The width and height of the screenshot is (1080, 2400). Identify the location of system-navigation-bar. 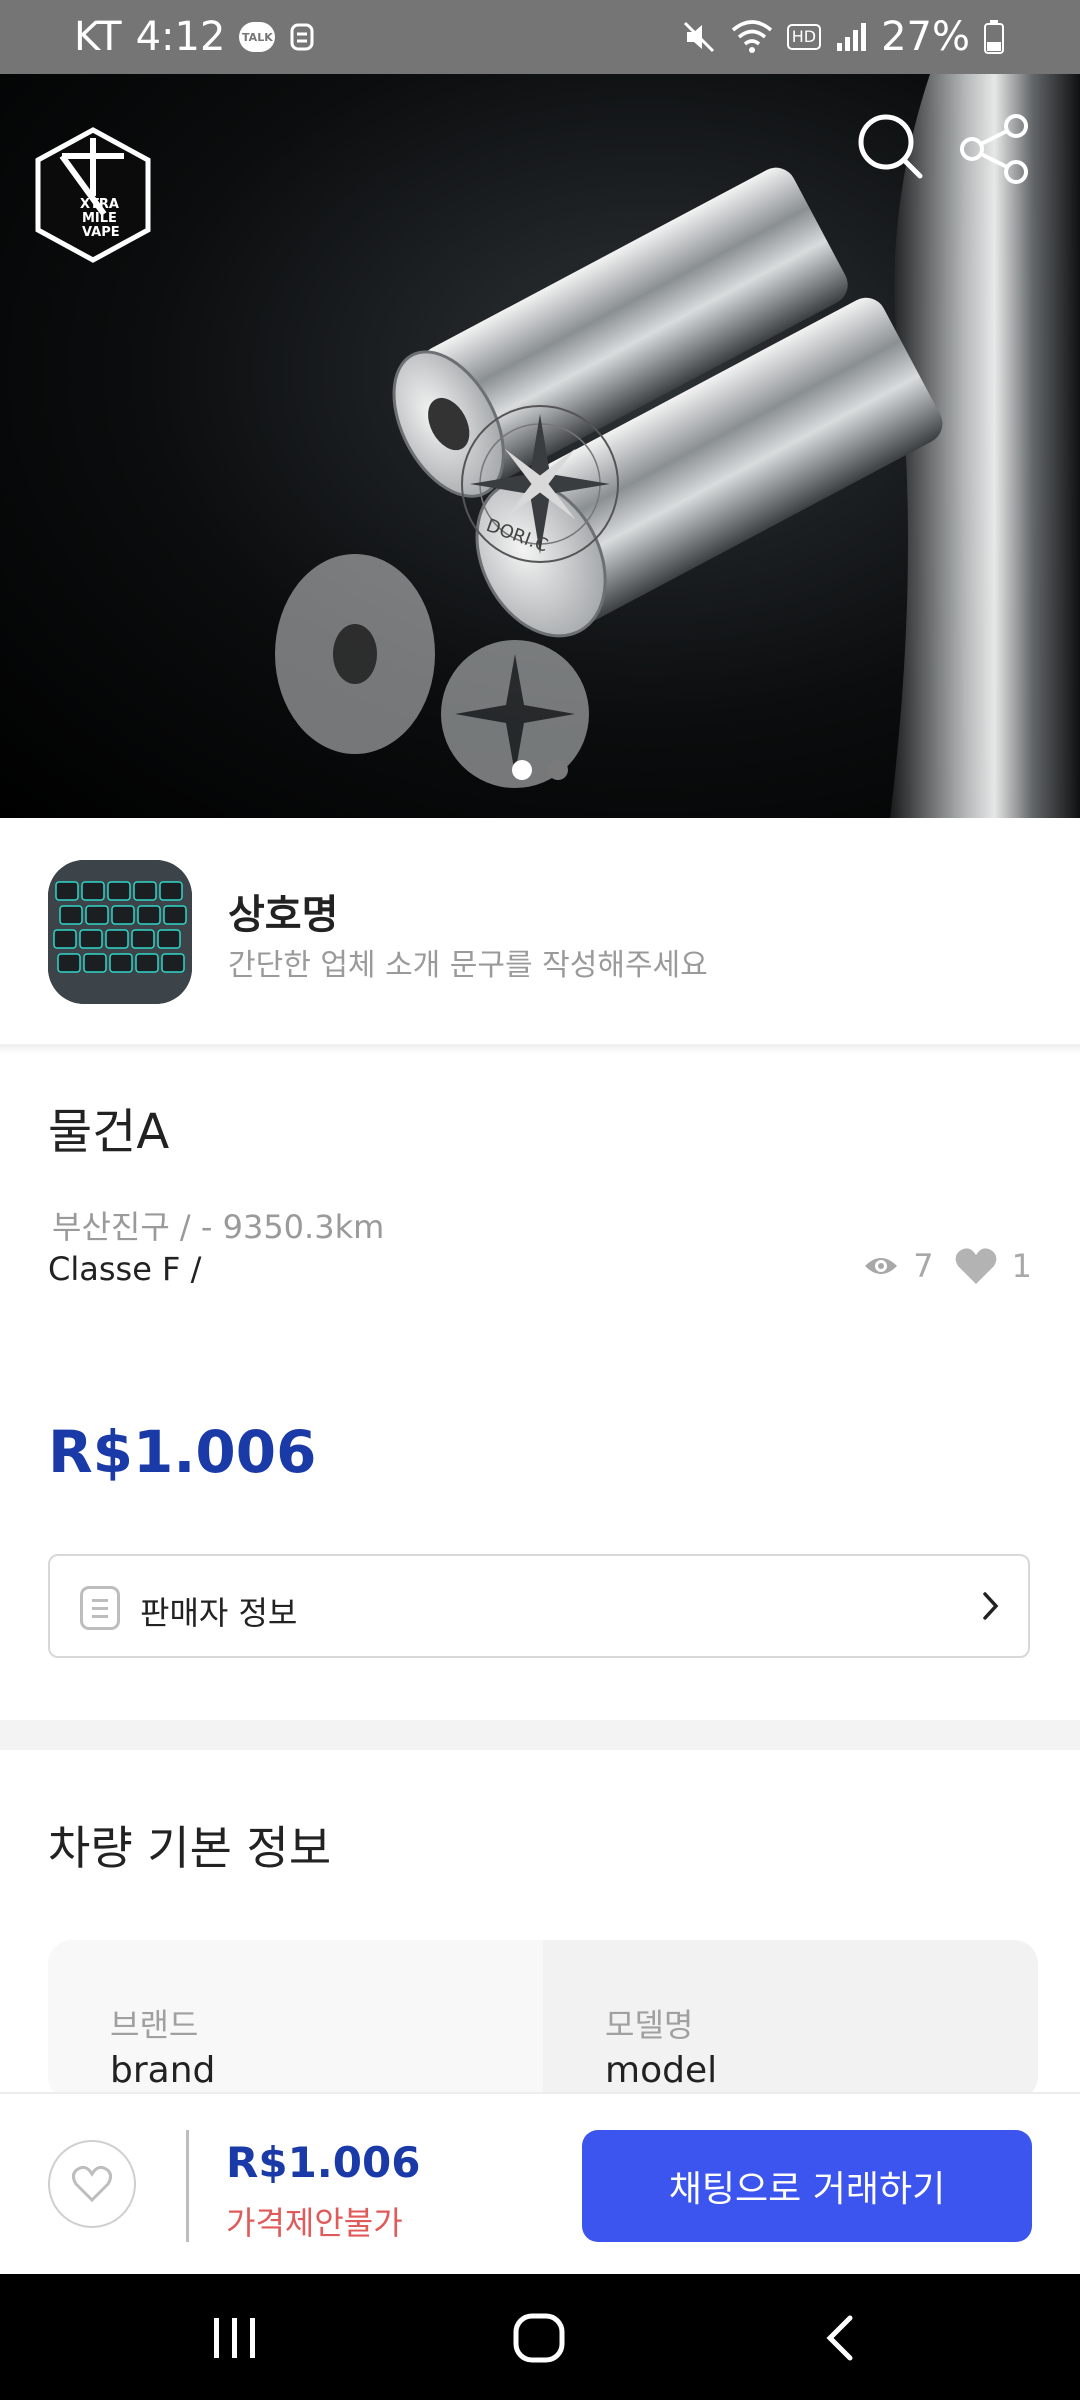
(540, 2337).